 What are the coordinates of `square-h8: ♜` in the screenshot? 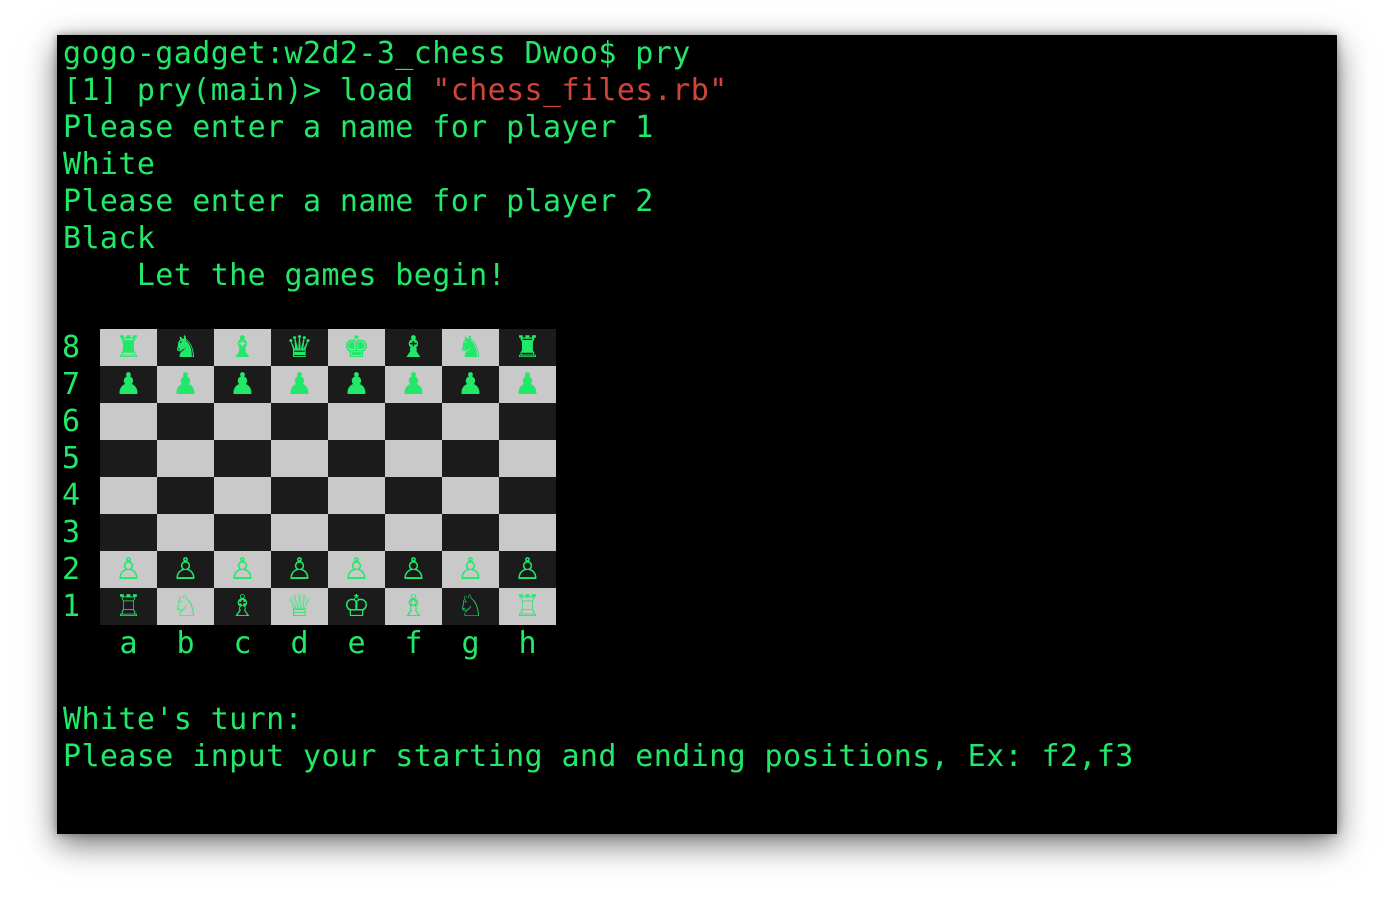 It's located at (527, 347).